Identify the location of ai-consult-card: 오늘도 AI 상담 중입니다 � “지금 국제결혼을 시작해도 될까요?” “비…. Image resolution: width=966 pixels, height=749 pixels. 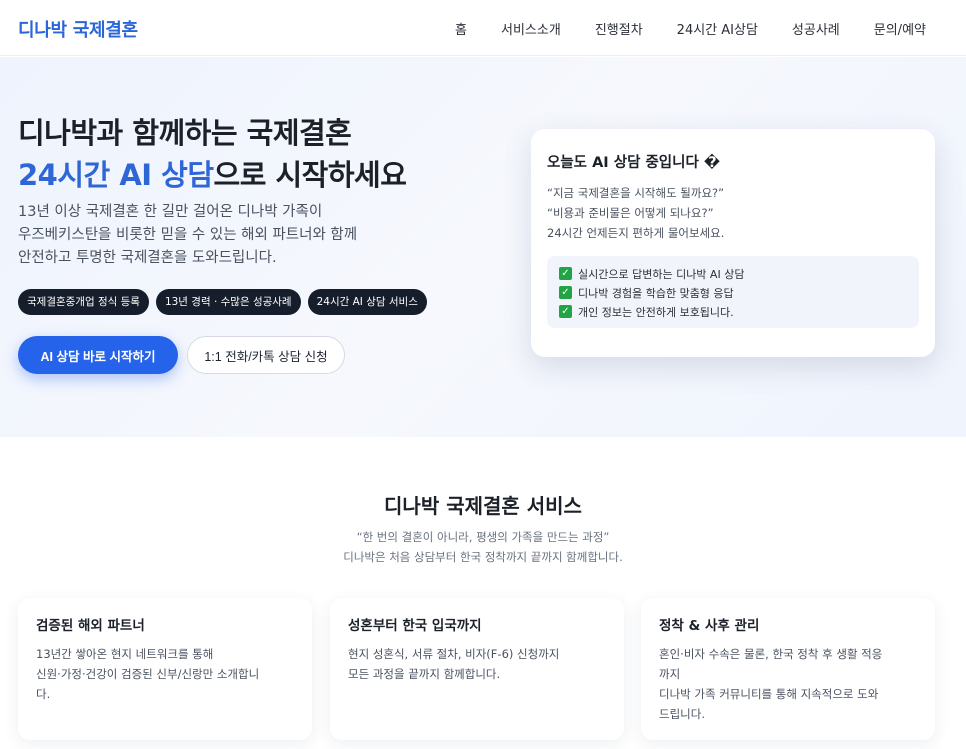
(733, 243).